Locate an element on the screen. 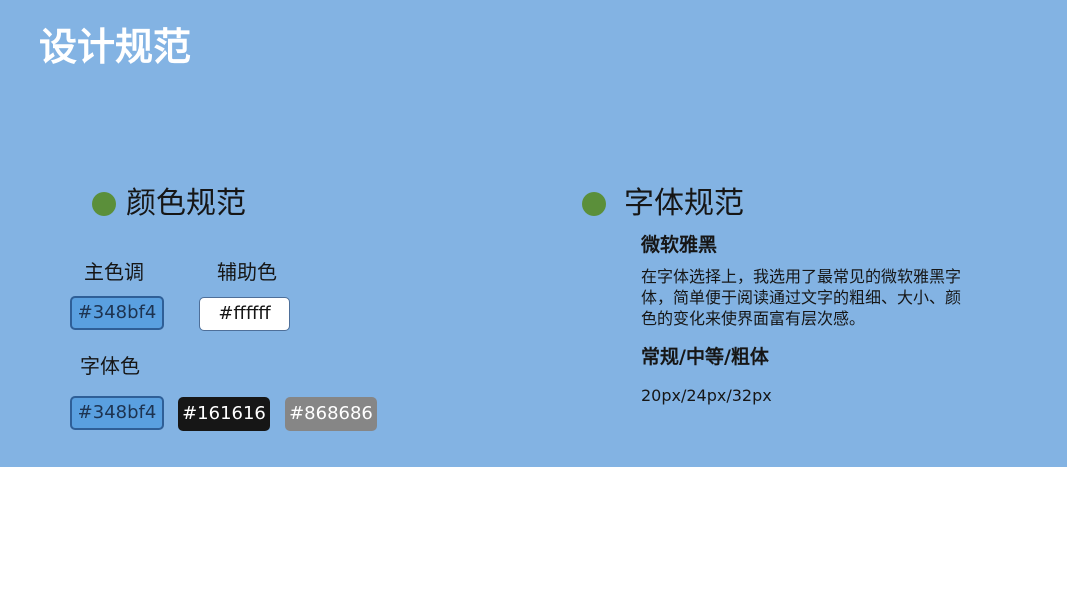 The width and height of the screenshot is (1067, 600). page-title: 设计规范 is located at coordinates (115, 47).